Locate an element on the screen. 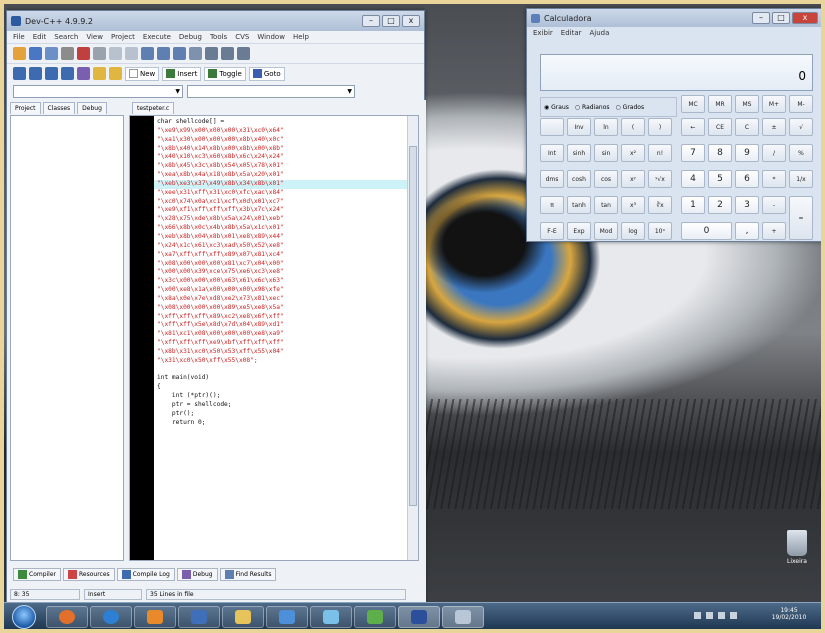 Image resolution: width=825 pixels, height=633 pixels. tab-resources: Resources is located at coordinates (89, 574).